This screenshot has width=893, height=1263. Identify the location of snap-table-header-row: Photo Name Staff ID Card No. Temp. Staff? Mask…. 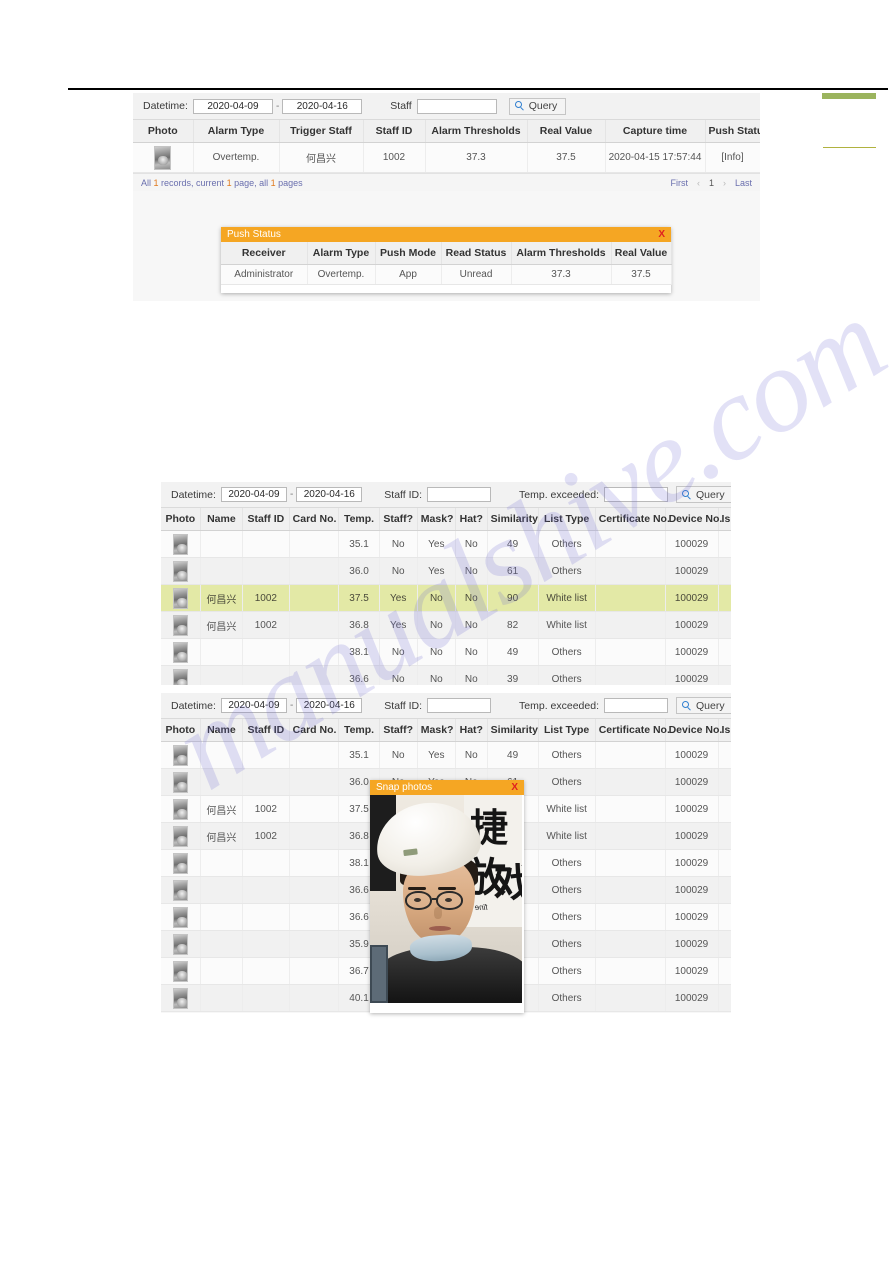
(446, 730).